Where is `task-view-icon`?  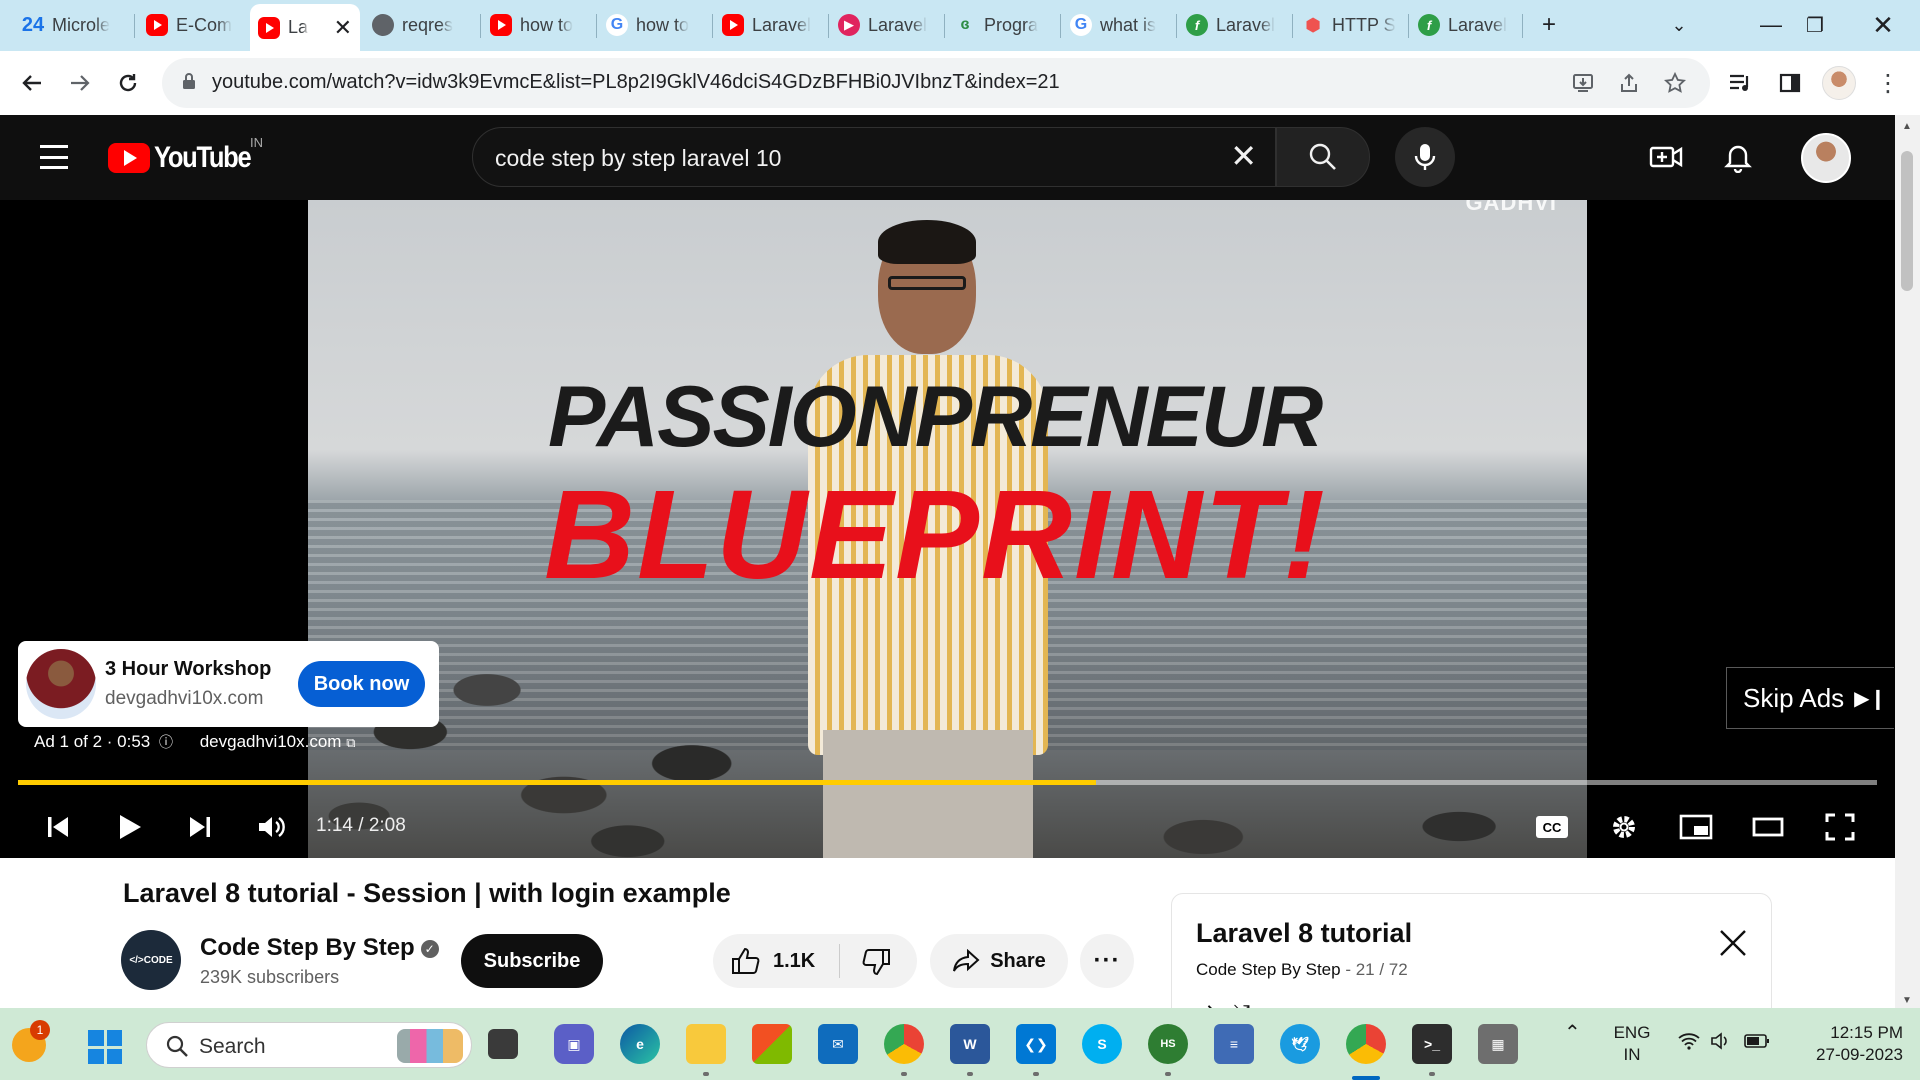 task-view-icon is located at coordinates (503, 1044).